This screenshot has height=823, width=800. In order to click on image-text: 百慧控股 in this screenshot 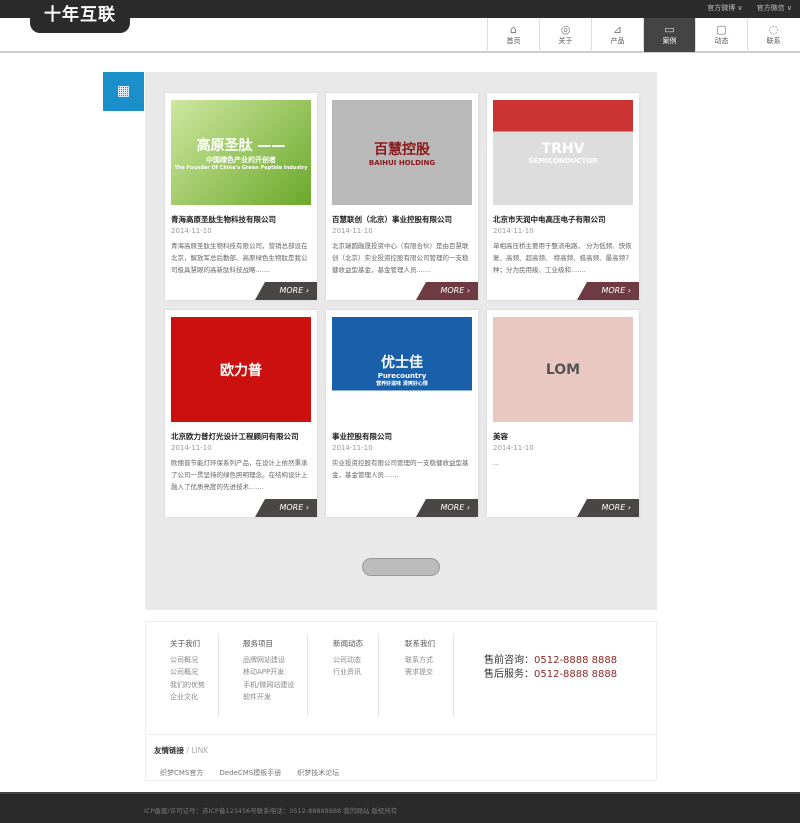, I will do `click(402, 149)`.